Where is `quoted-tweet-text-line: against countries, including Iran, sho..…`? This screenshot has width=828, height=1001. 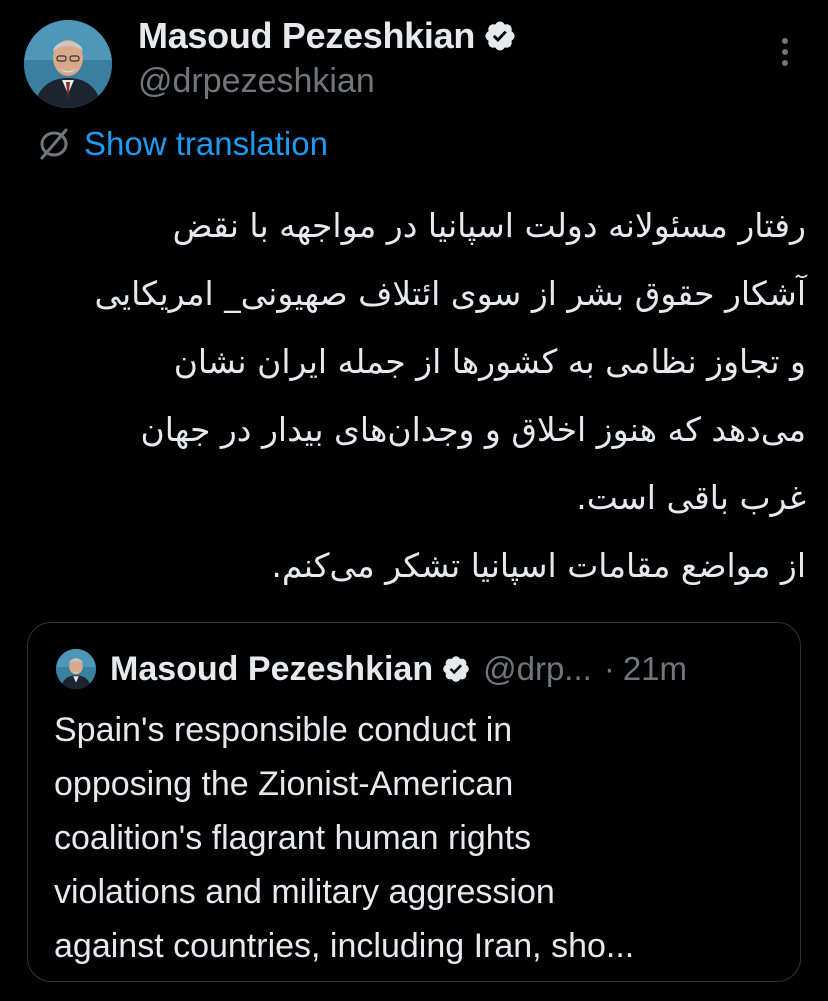 quoted-tweet-text-line: against countries, including Iran, sho..… is located at coordinates (344, 946).